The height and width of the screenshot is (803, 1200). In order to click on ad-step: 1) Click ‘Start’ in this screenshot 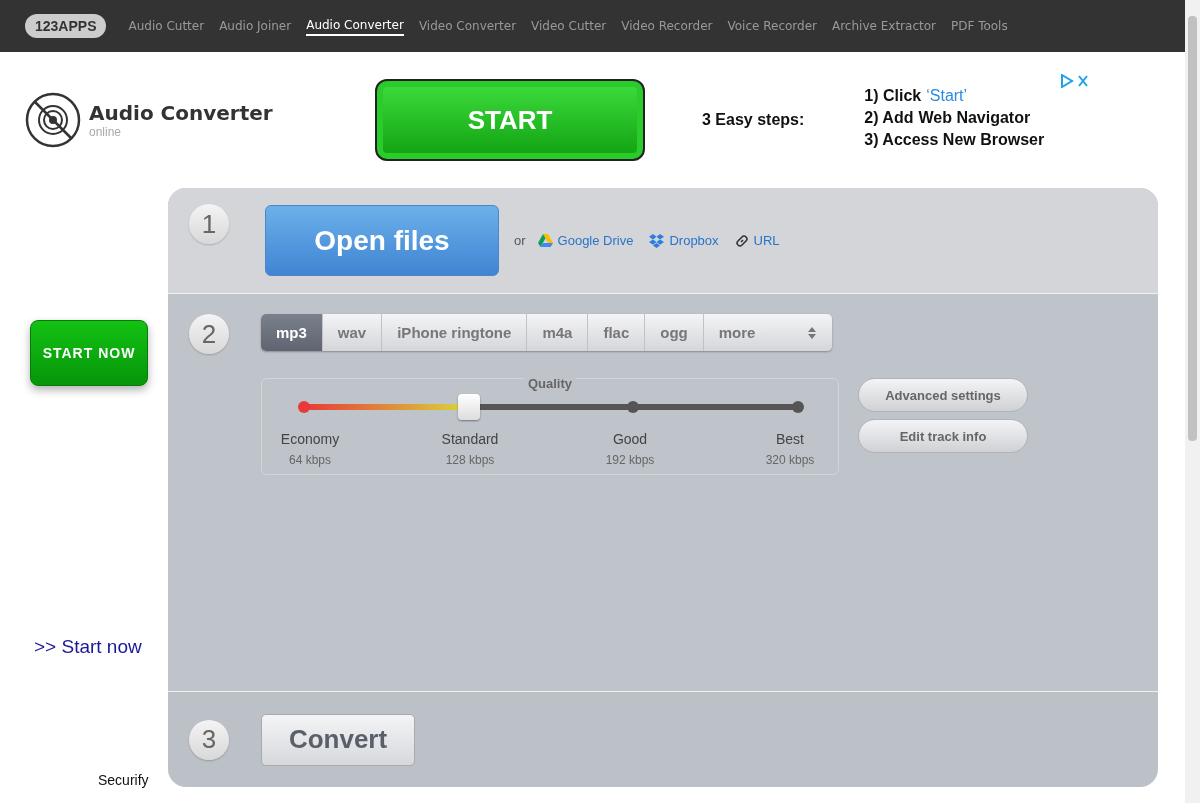, I will do `click(954, 96)`.